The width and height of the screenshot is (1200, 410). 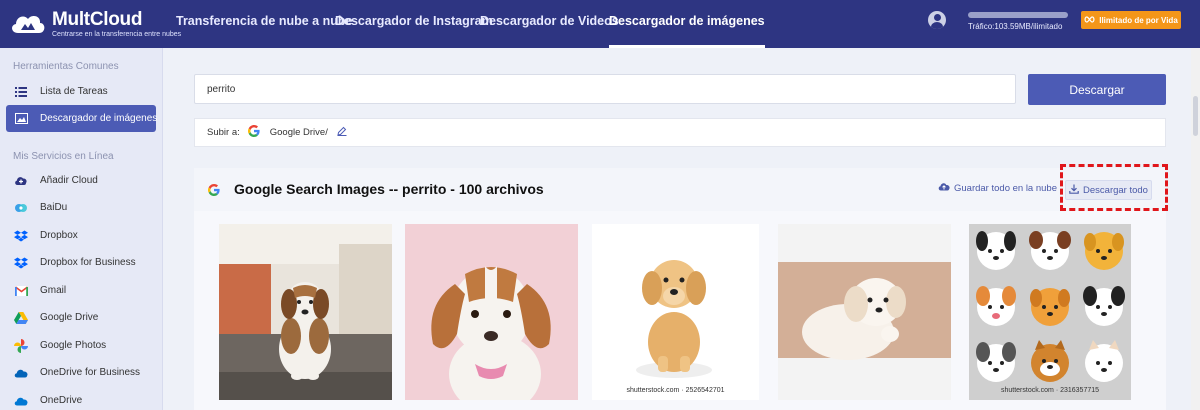 What do you see at coordinates (1015, 26) in the screenshot?
I see `traffic-text: Tráfico:103.59MB/ilimitado` at bounding box center [1015, 26].